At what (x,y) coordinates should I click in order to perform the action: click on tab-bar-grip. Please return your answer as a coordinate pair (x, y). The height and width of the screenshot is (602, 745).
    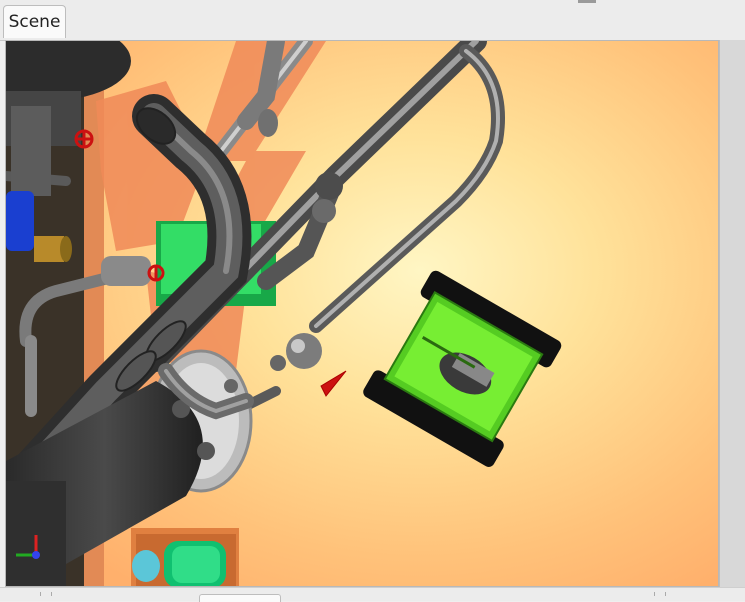
    Looking at the image, I should click on (587, 1).